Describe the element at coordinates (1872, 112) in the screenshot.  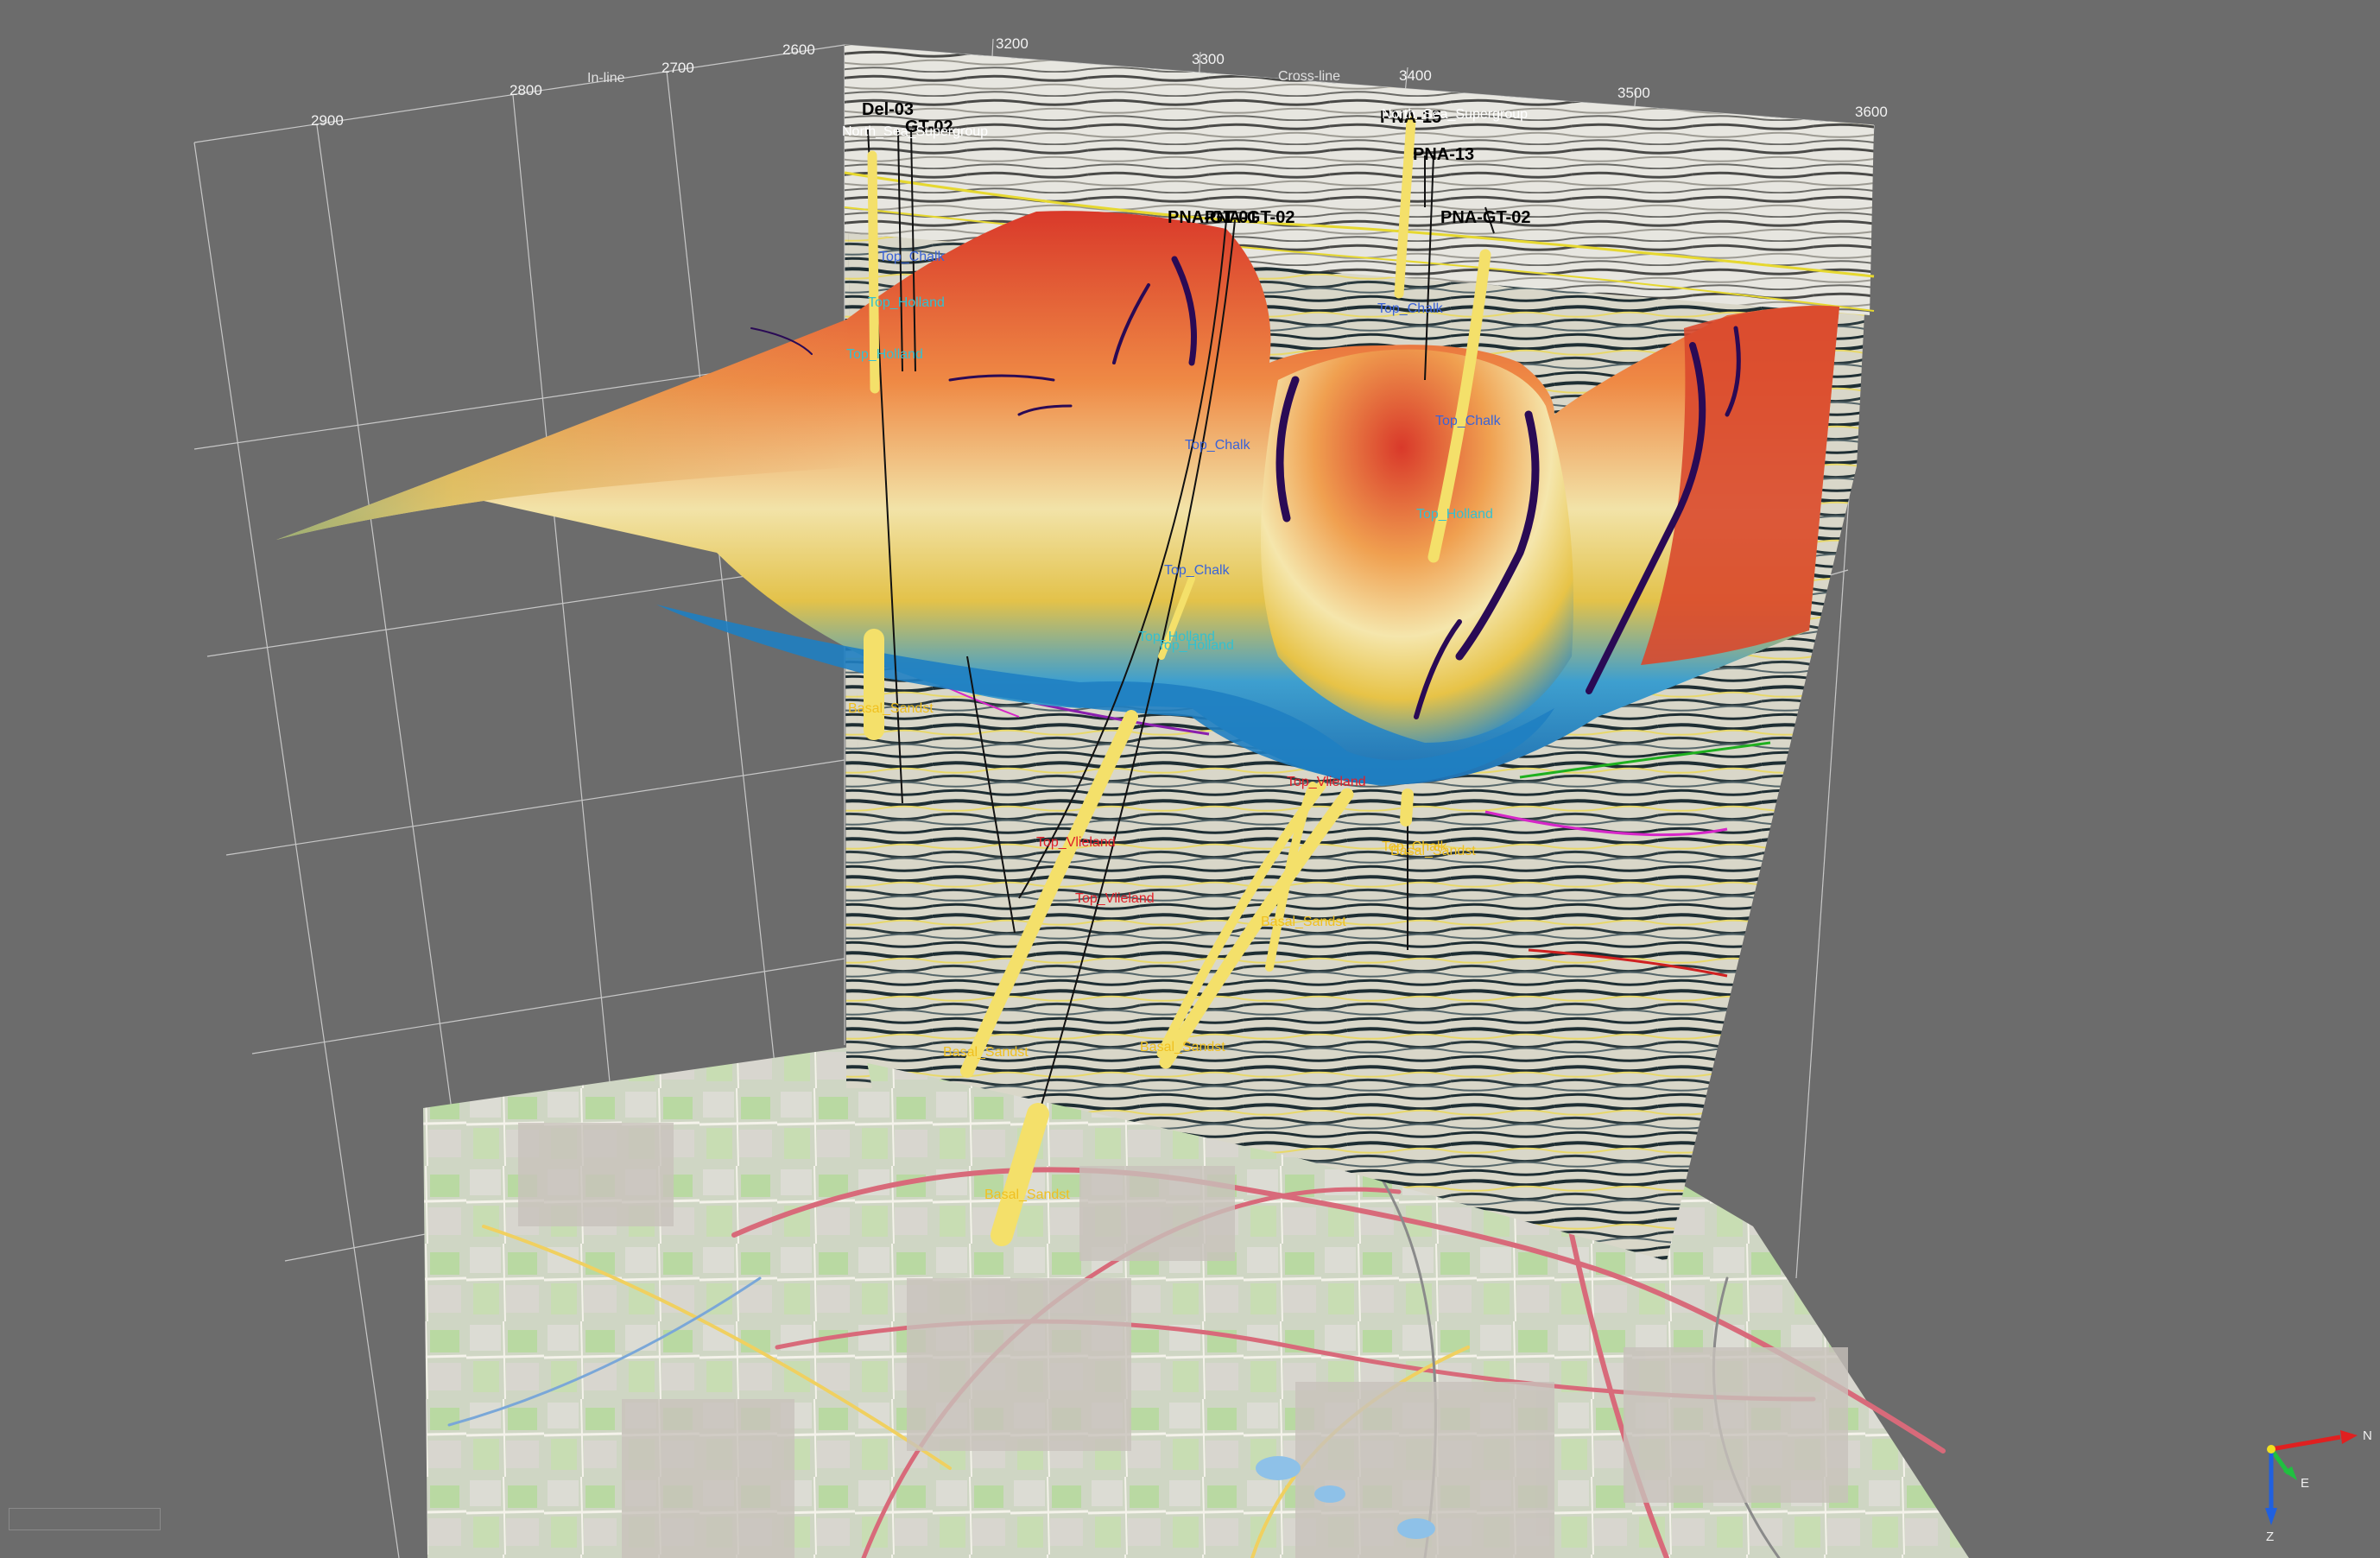
I see `crossline-tick: 3600` at that location.